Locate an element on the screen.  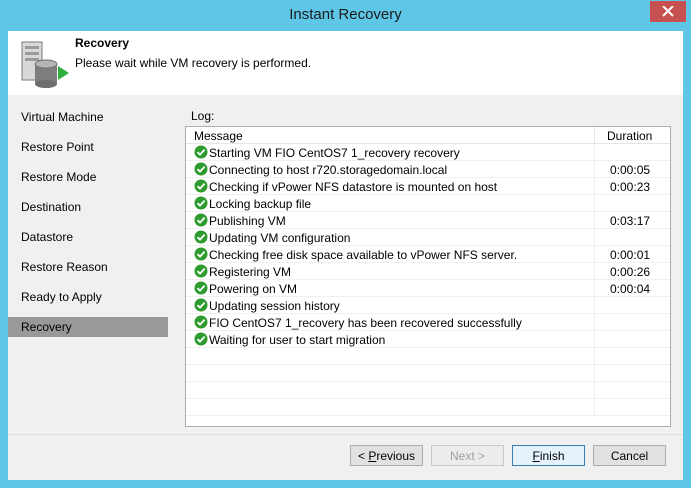
log-message: Locking backup file is located at coordinates (260, 204).